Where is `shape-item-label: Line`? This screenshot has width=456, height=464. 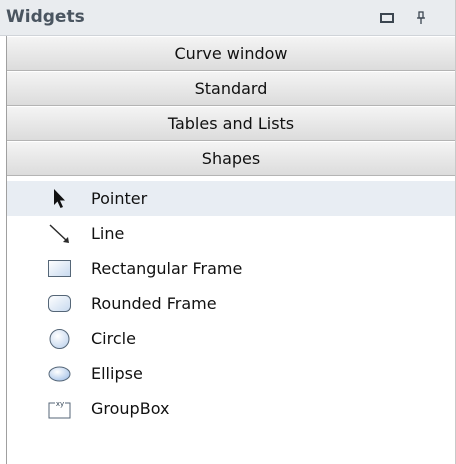 shape-item-label: Line is located at coordinates (108, 233).